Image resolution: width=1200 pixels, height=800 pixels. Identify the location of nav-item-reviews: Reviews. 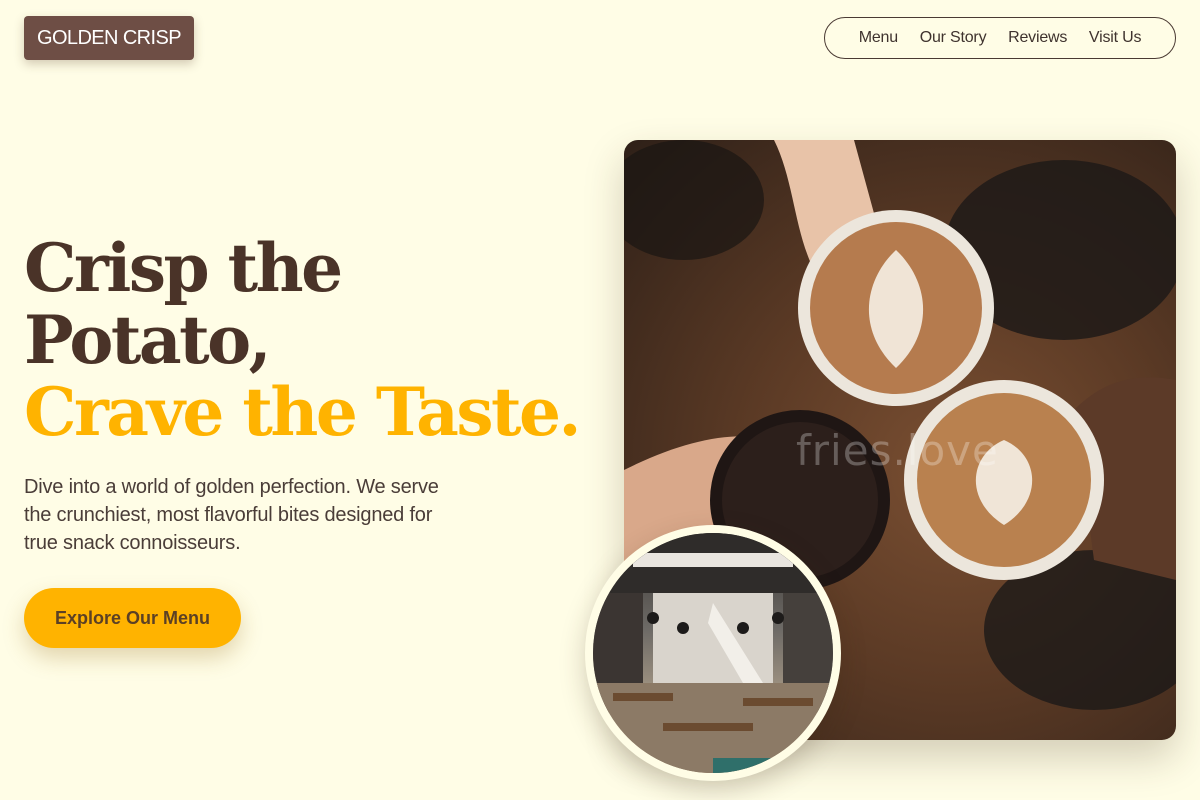
(1037, 38).